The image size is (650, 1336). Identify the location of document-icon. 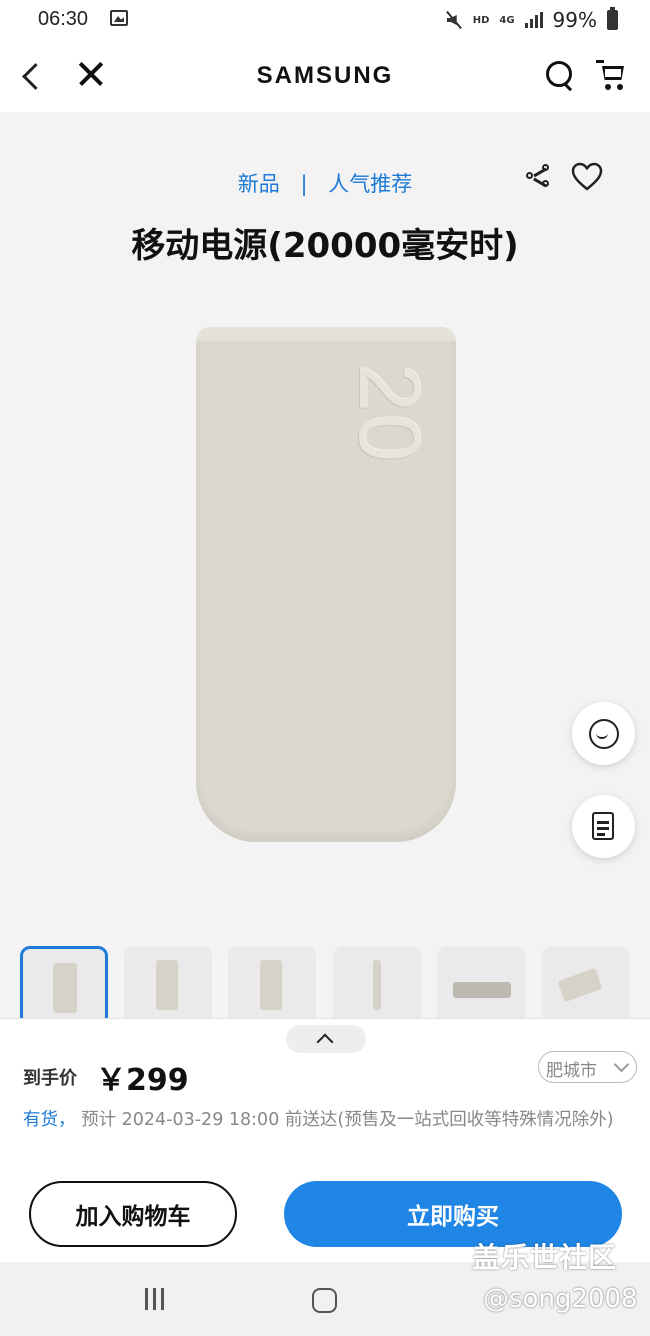
(603, 826).